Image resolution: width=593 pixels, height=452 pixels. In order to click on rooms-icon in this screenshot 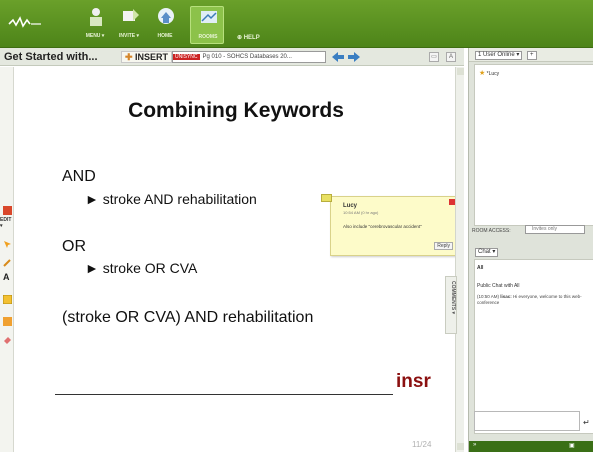, I will do `click(209, 17)`.